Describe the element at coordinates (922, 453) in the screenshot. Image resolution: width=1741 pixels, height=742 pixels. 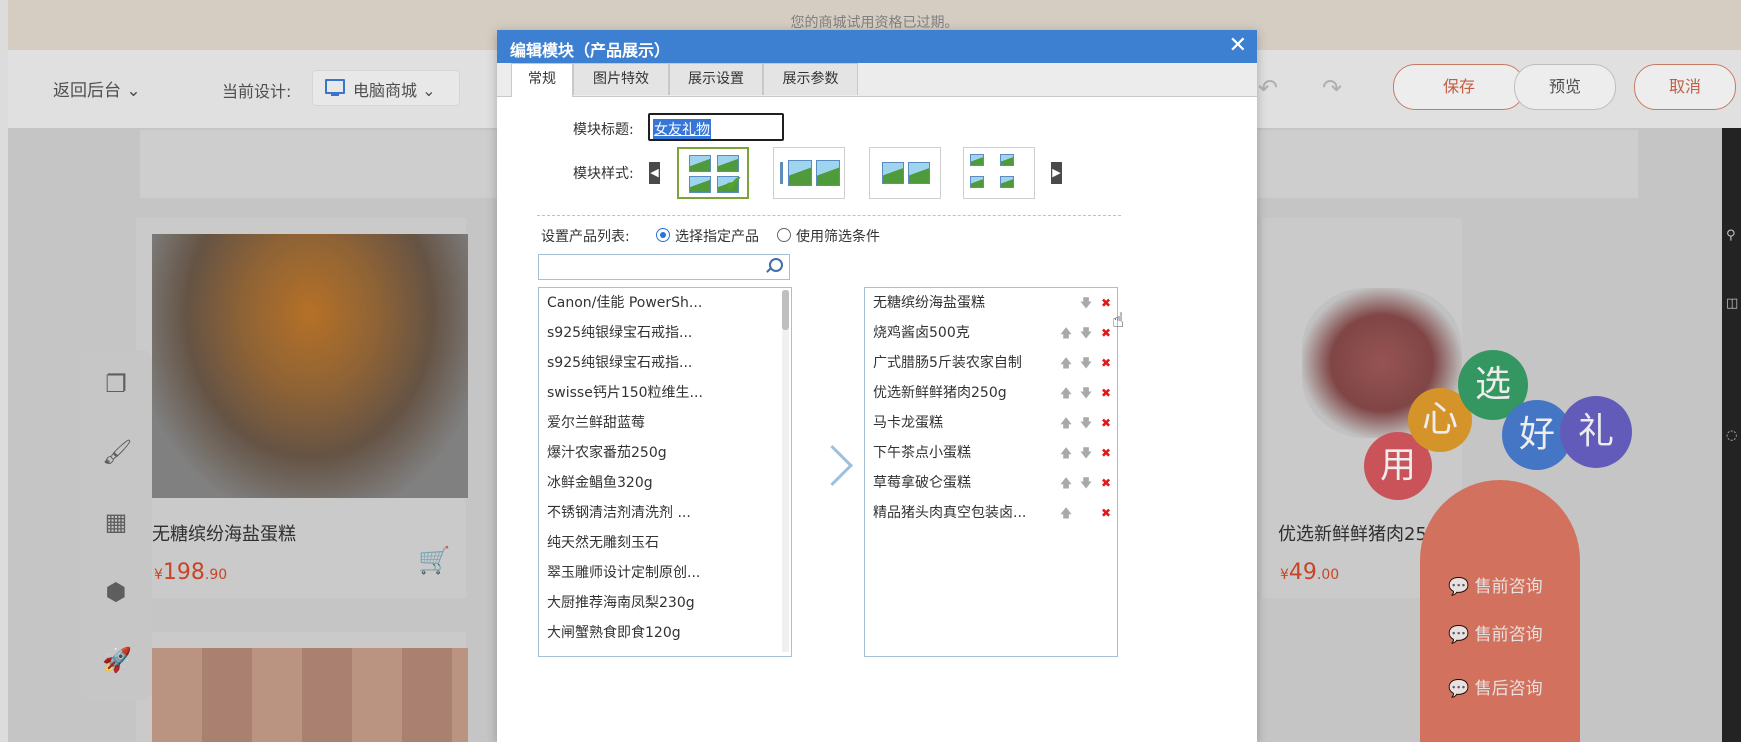
I see `selected-item-name: 下午茶点小蛋糕` at that location.